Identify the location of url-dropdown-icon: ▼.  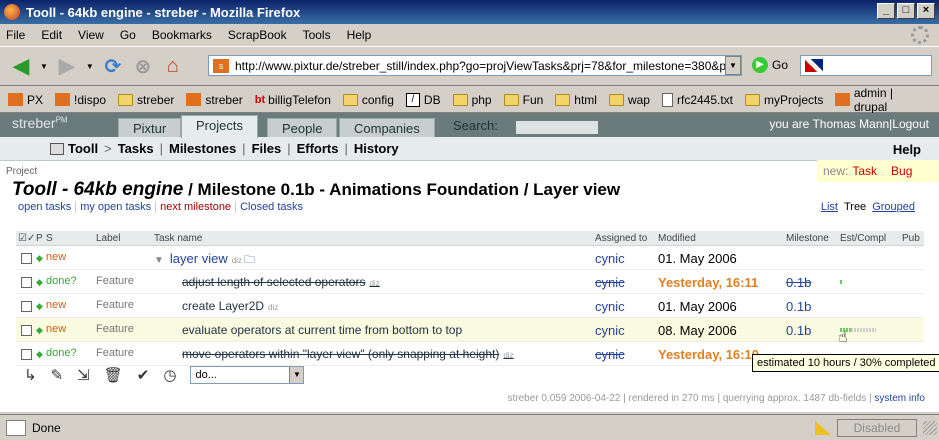
(733, 65).